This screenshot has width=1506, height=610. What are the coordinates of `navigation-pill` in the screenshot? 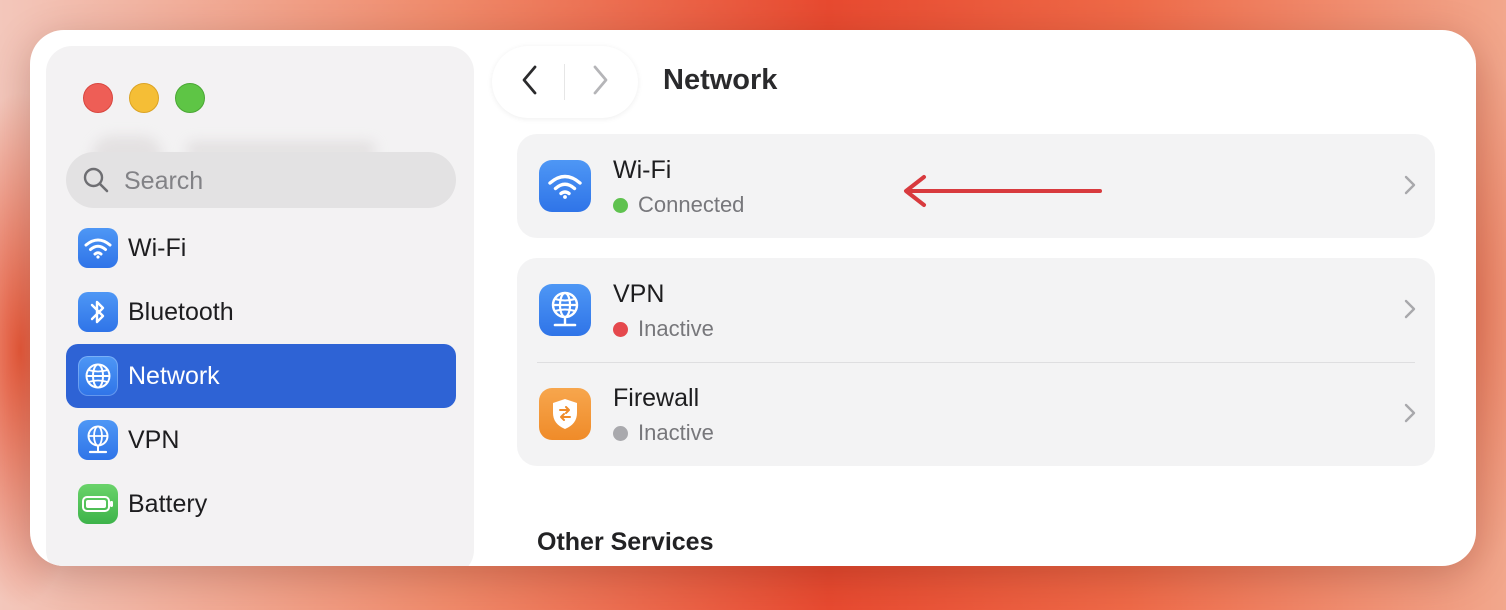 It's located at (565, 82).